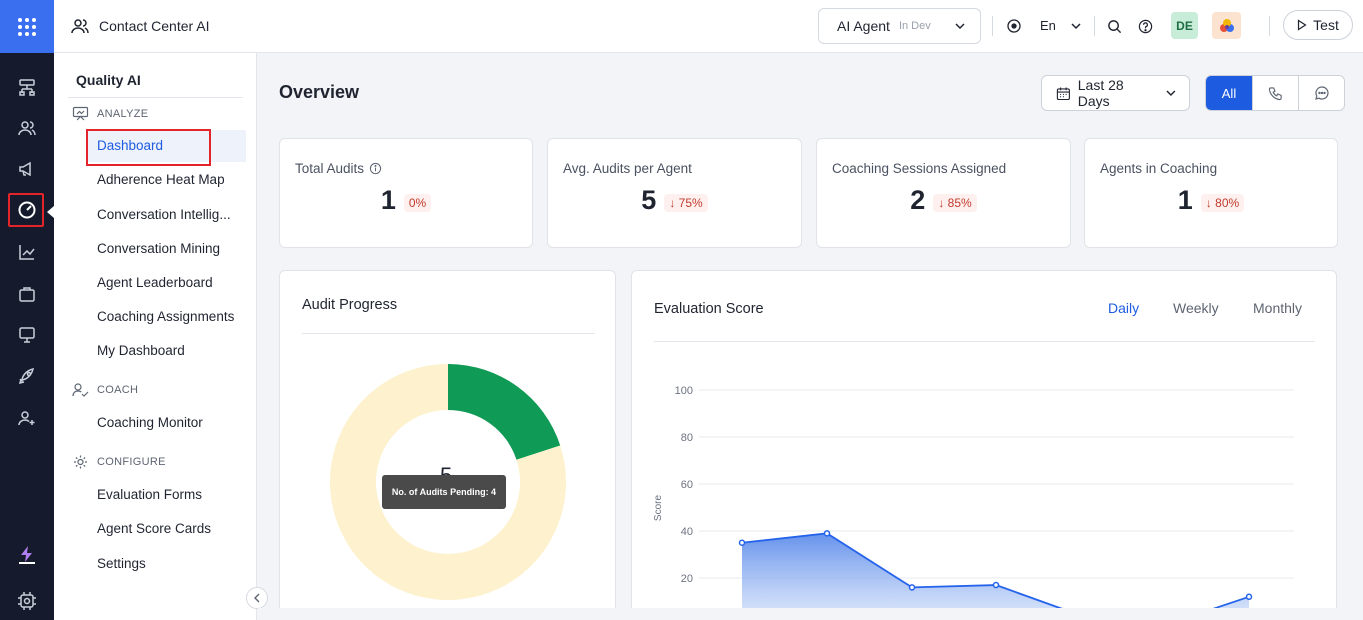 This screenshot has height=620, width=1363. Describe the element at coordinates (955, 202) in the screenshot. I see `kpi-change: ↓ 85%` at that location.